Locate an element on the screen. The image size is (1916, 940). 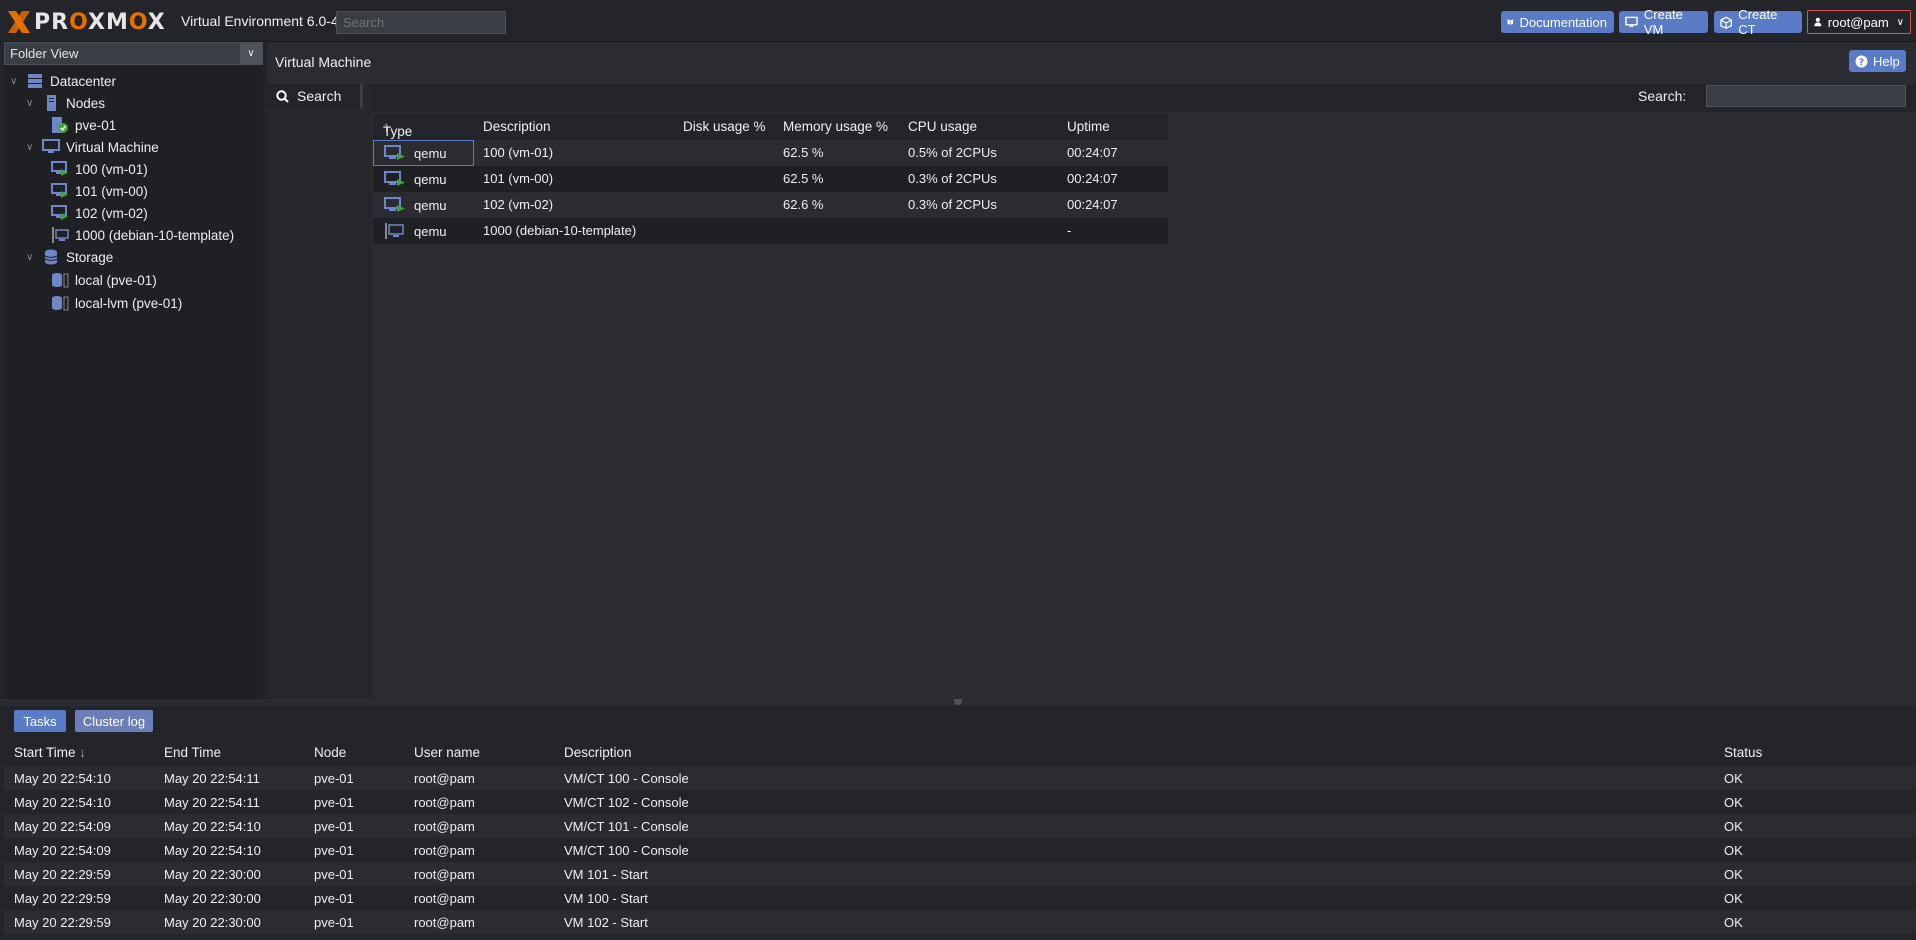
tree-item-storage: ∨ Storage is located at coordinates (69, 257).